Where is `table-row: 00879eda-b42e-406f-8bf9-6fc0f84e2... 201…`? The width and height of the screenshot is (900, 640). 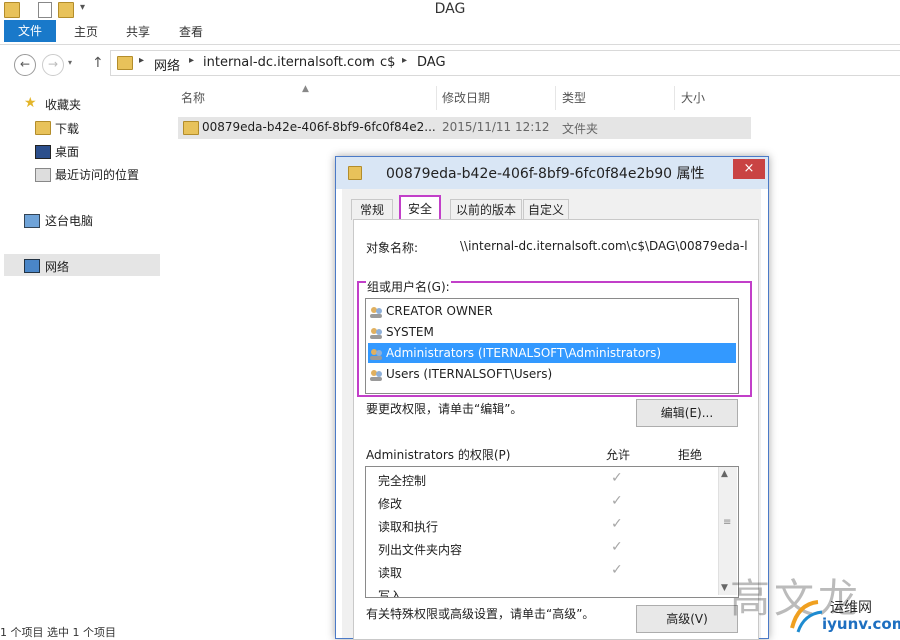
table-row: 00879eda-b42e-406f-8bf9-6fc0f84e2... 201… is located at coordinates (464, 128).